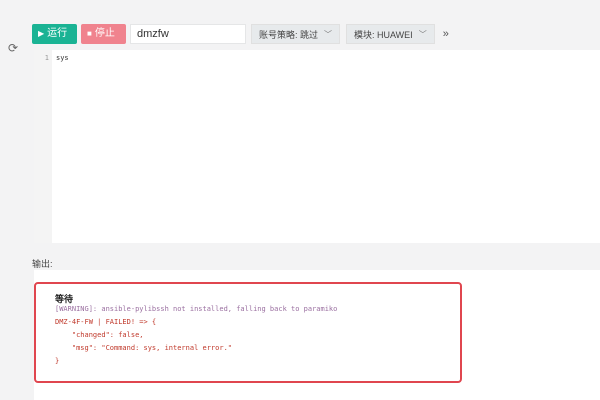 The image size is (600, 400). What do you see at coordinates (42, 264) in the screenshot?
I see `output-label: 输出:` at bounding box center [42, 264].